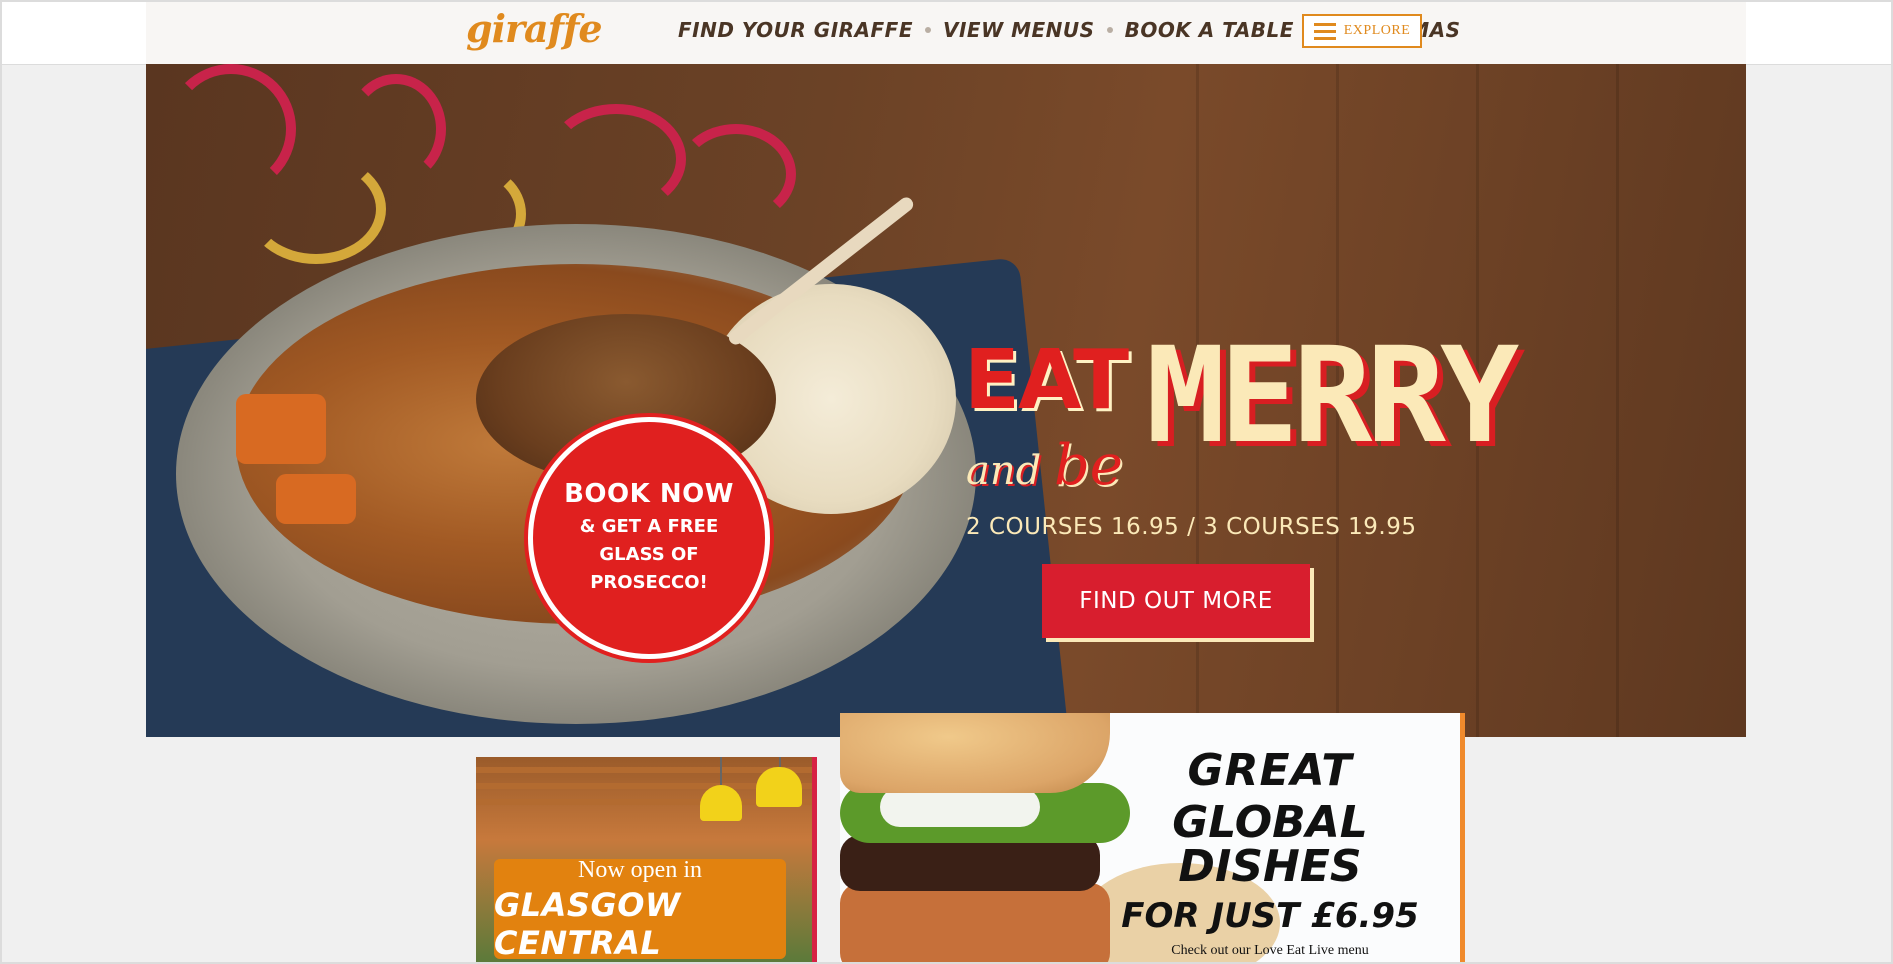 This screenshot has height=964, width=1893. Describe the element at coordinates (1617, 400) in the screenshot. I see `wood-grain` at that location.